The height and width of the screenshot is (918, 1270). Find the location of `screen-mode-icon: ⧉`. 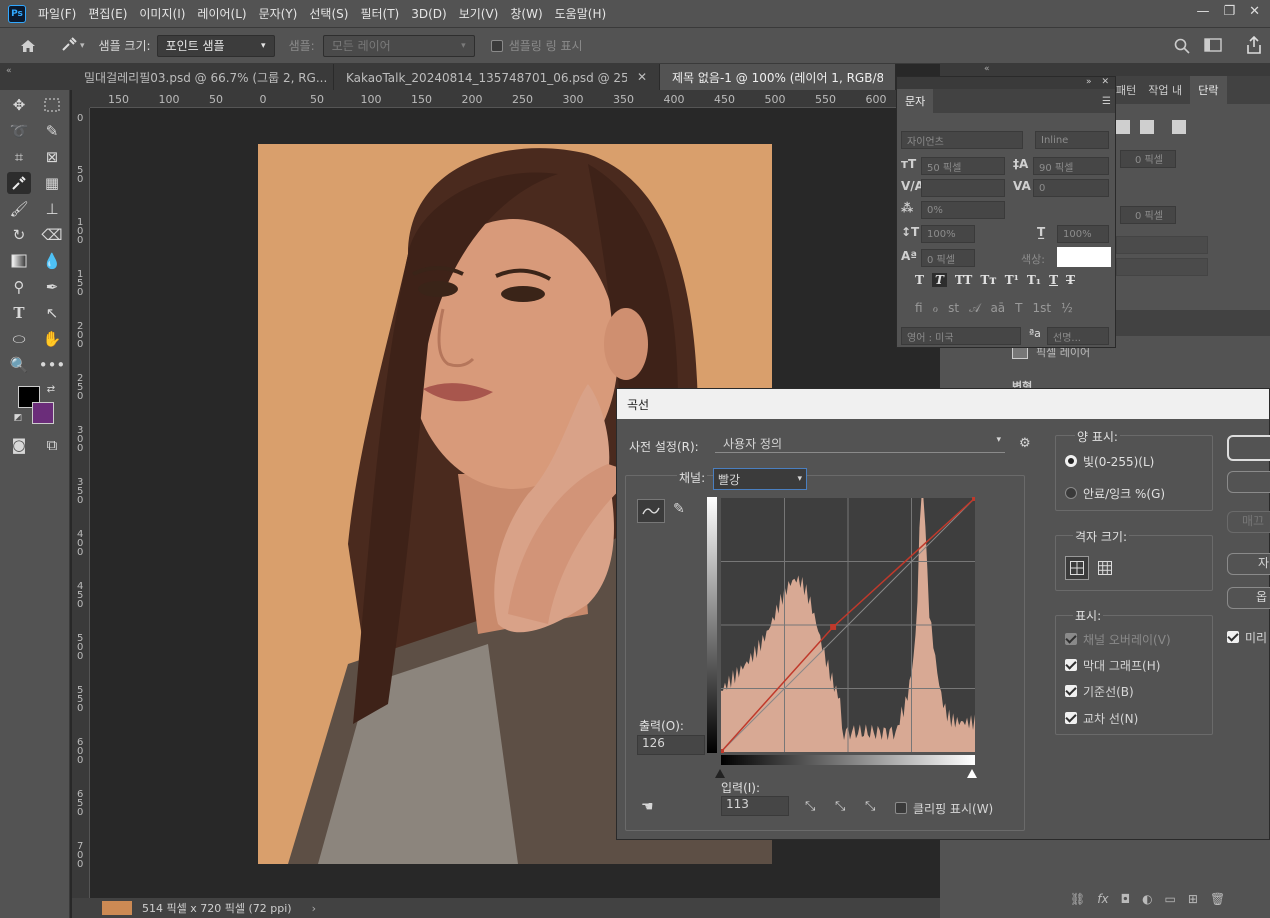

screen-mode-icon: ⧉ is located at coordinates (52, 445).